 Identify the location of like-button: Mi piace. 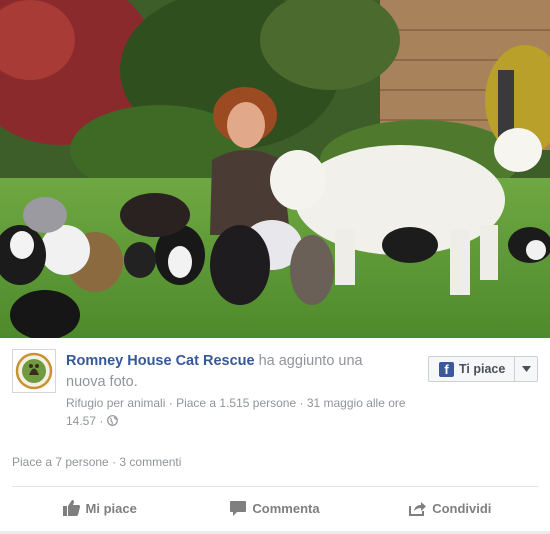
(99, 508).